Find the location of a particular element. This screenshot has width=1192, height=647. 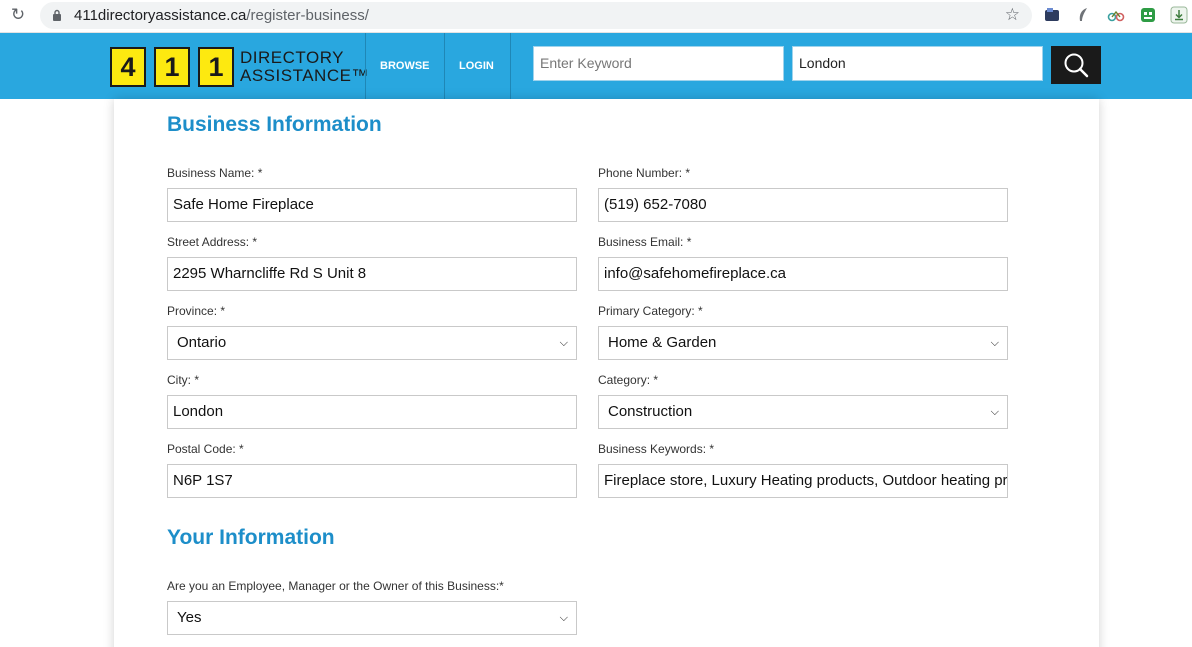

nav-login-link: LOGIN is located at coordinates (476, 66).